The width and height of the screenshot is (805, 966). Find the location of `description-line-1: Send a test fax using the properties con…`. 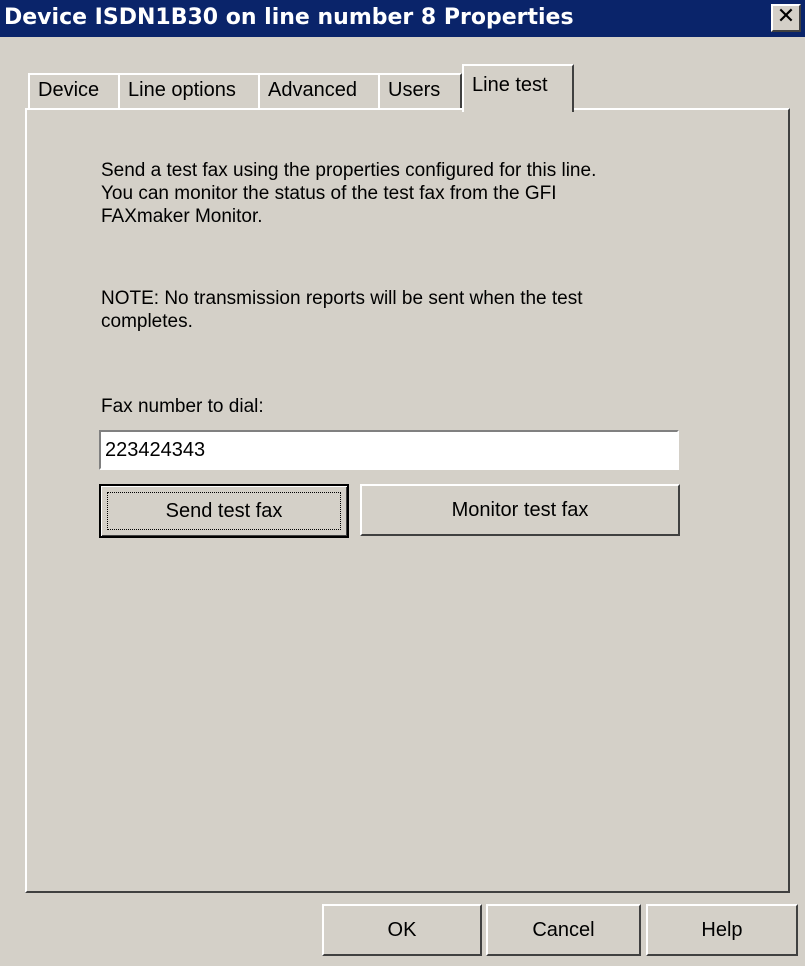

description-line-1: Send a test fax using the properties con… is located at coordinates (349, 170).